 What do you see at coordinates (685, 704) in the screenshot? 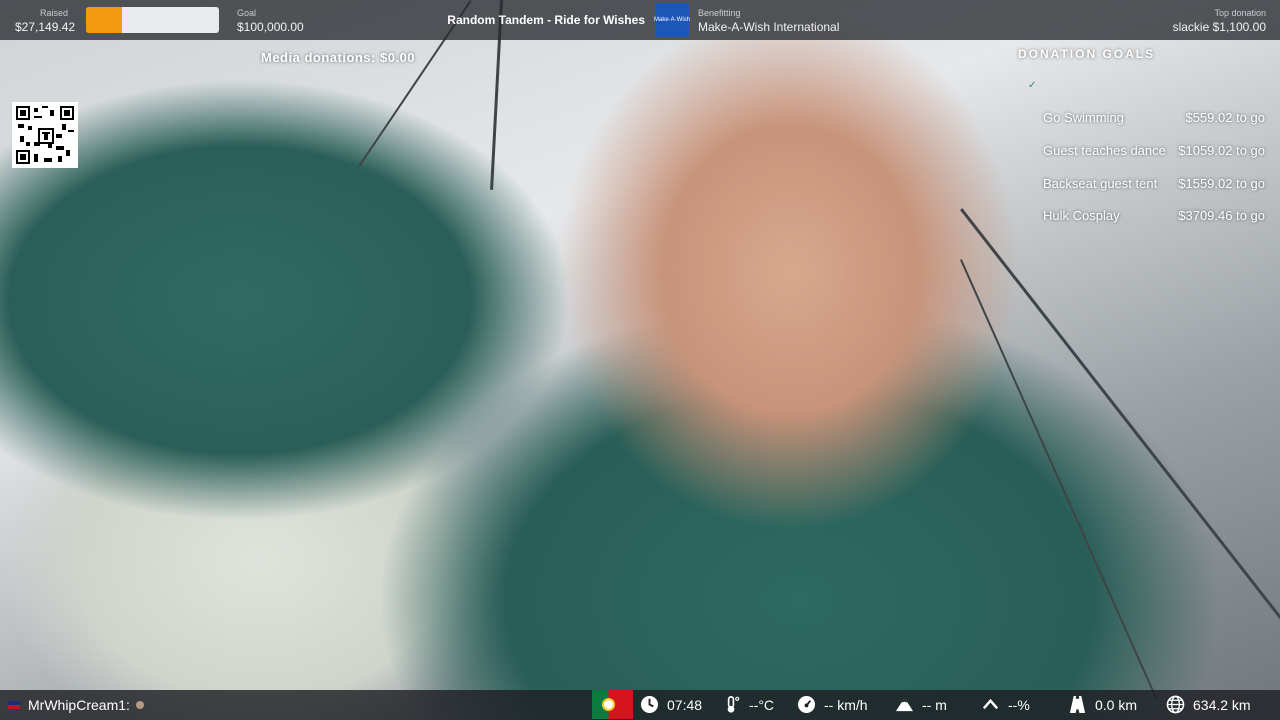
I see `time-value: 07:48` at bounding box center [685, 704].